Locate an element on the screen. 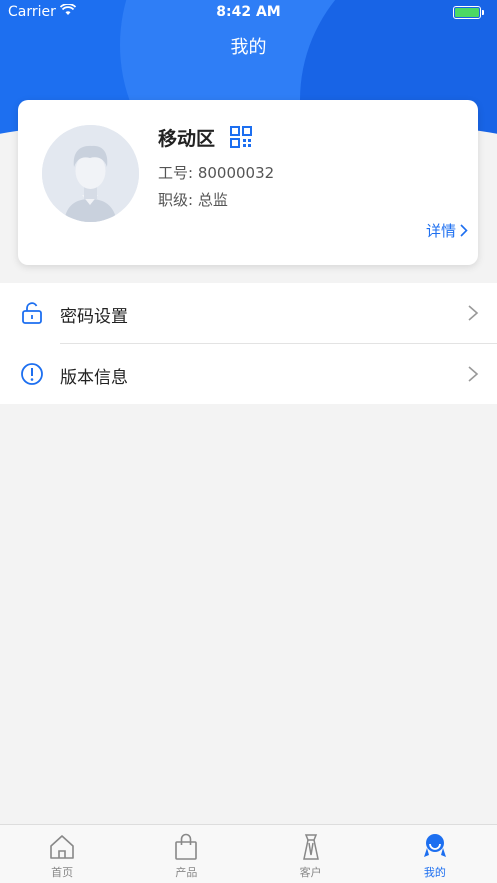 The height and width of the screenshot is (883, 497). detail-link: 详情 is located at coordinates (447, 230).